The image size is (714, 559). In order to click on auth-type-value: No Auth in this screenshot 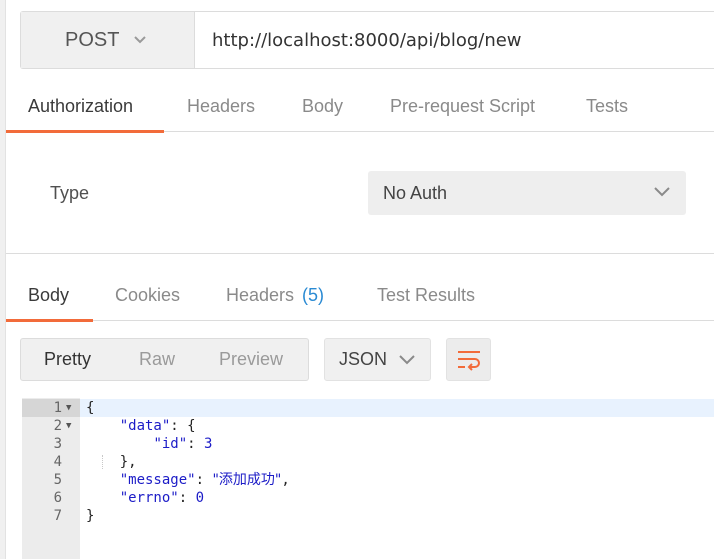, I will do `click(415, 192)`.